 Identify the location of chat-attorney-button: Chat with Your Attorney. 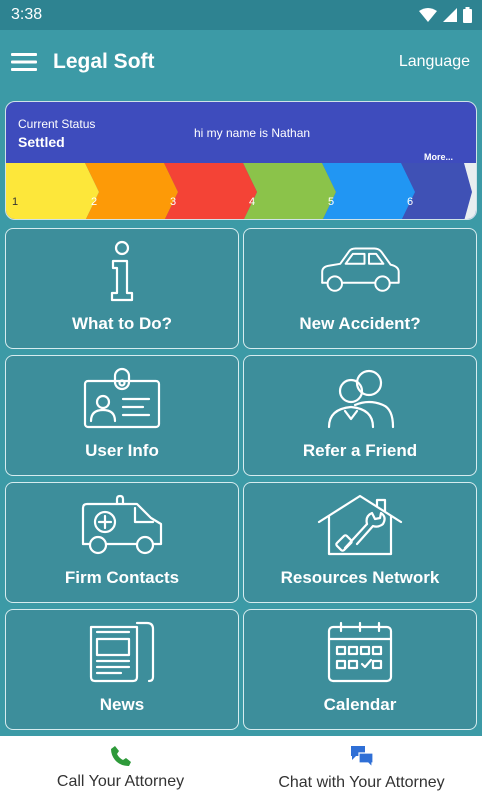
(361, 768).